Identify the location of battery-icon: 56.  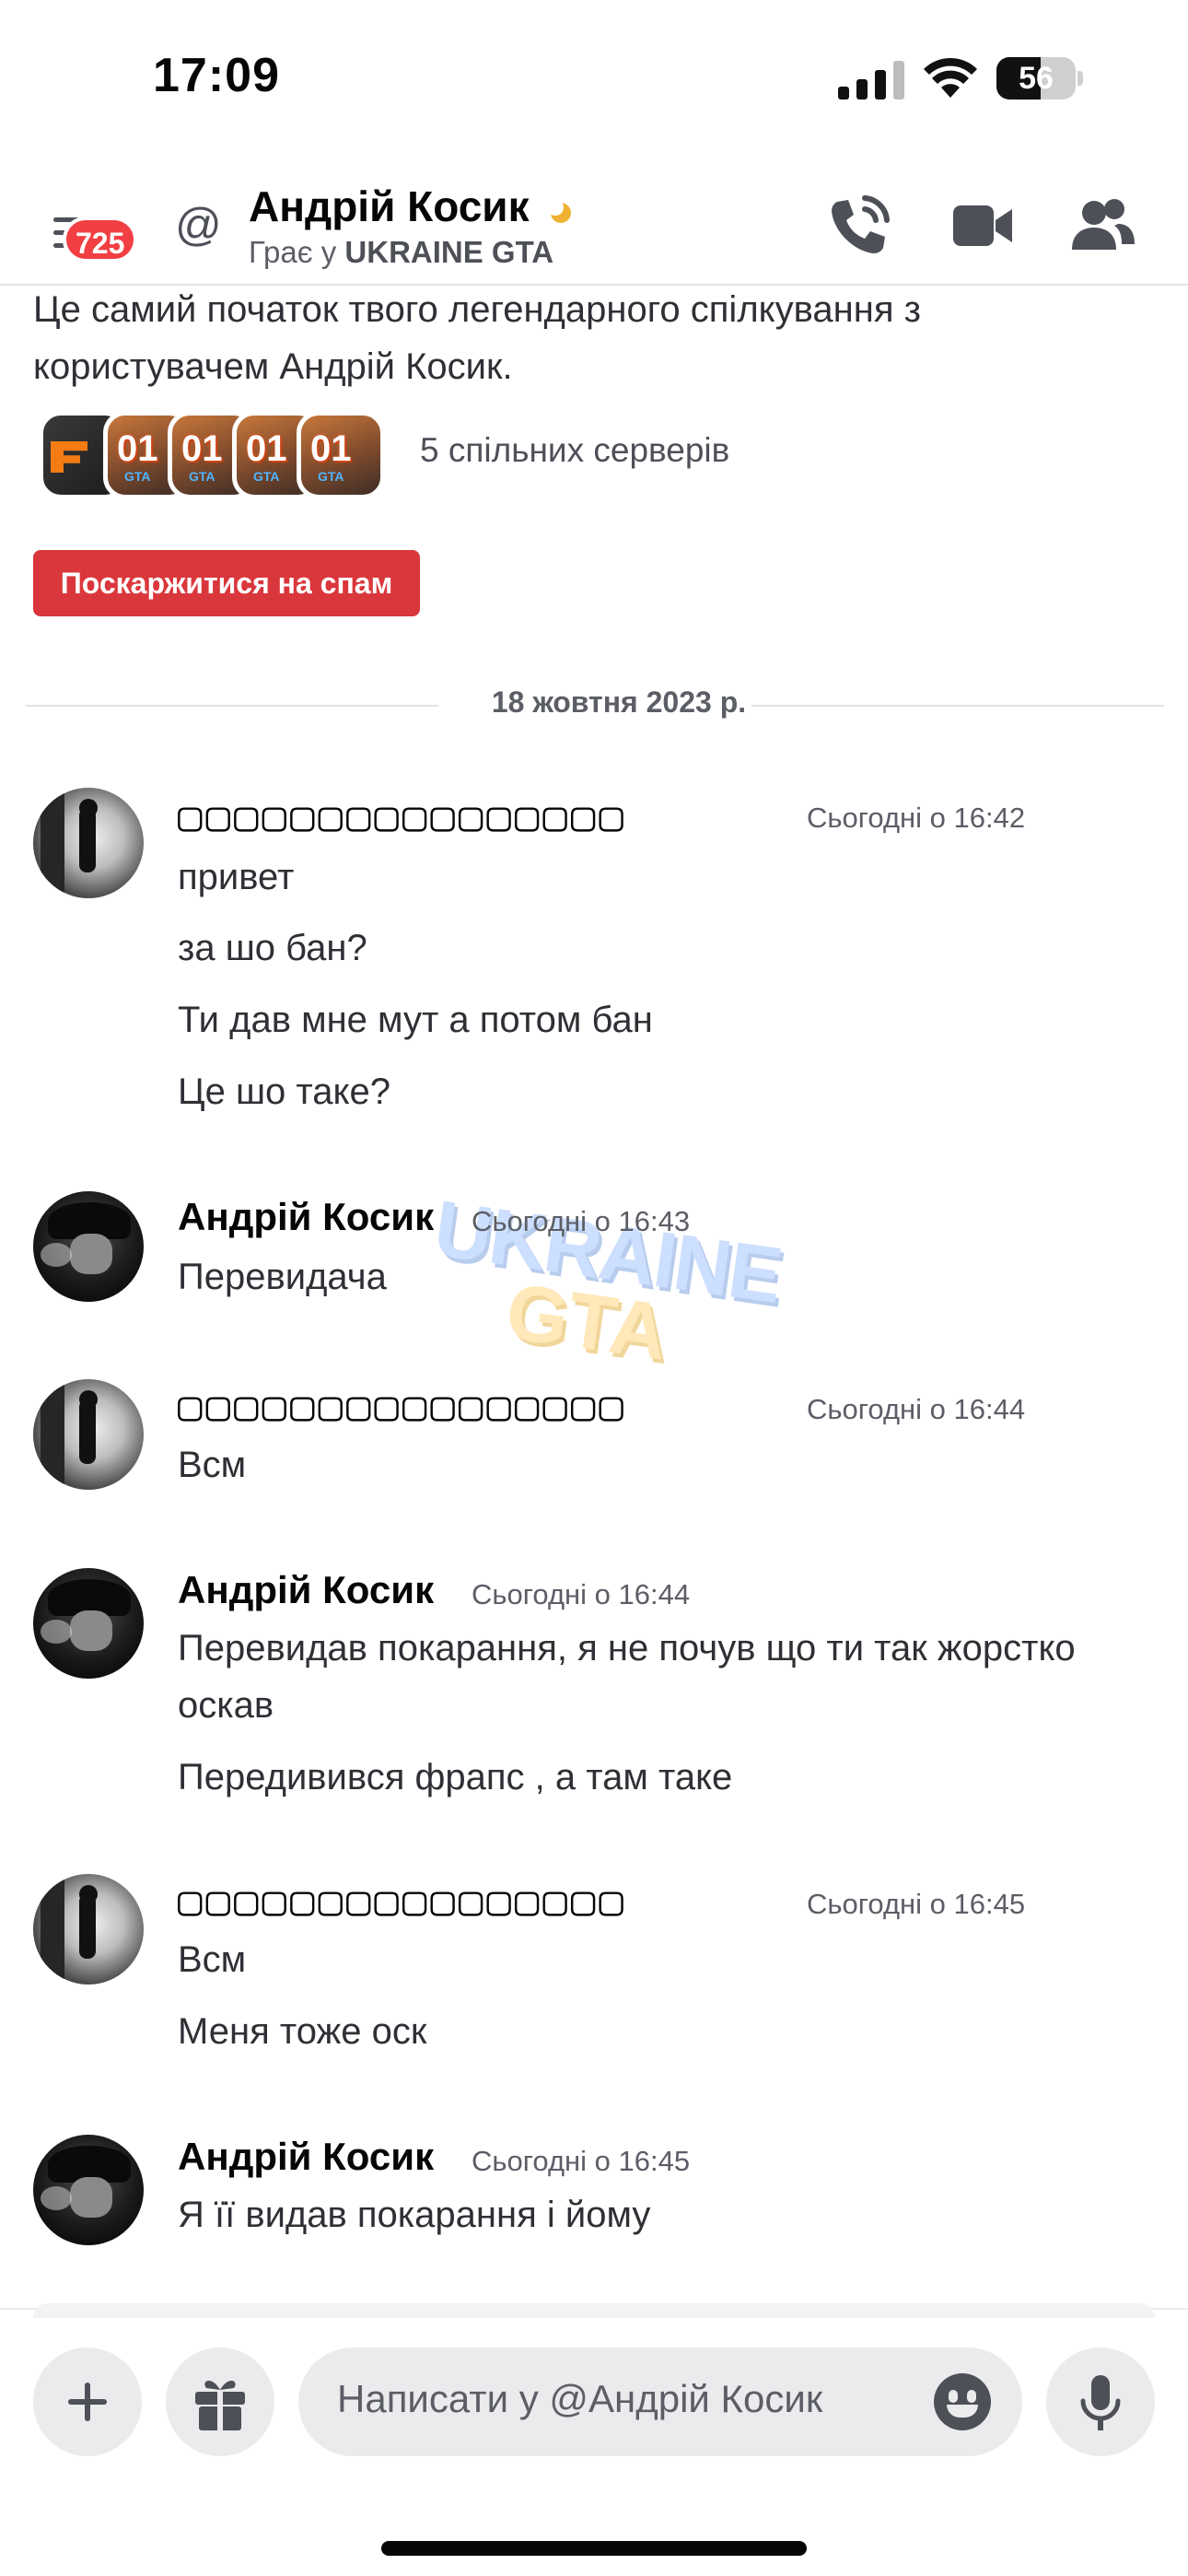
(1039, 78).